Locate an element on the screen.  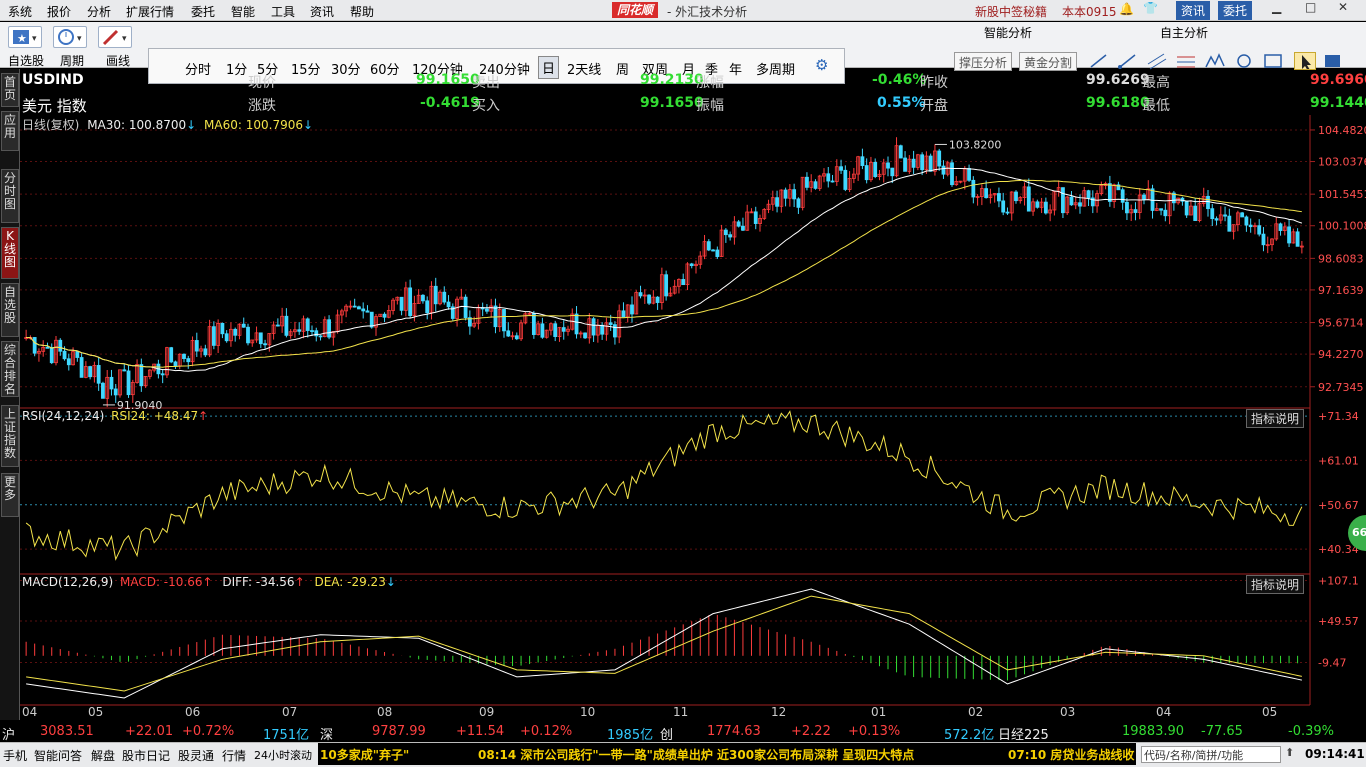
ask-label: 卖出 is located at coordinates (486, 83).